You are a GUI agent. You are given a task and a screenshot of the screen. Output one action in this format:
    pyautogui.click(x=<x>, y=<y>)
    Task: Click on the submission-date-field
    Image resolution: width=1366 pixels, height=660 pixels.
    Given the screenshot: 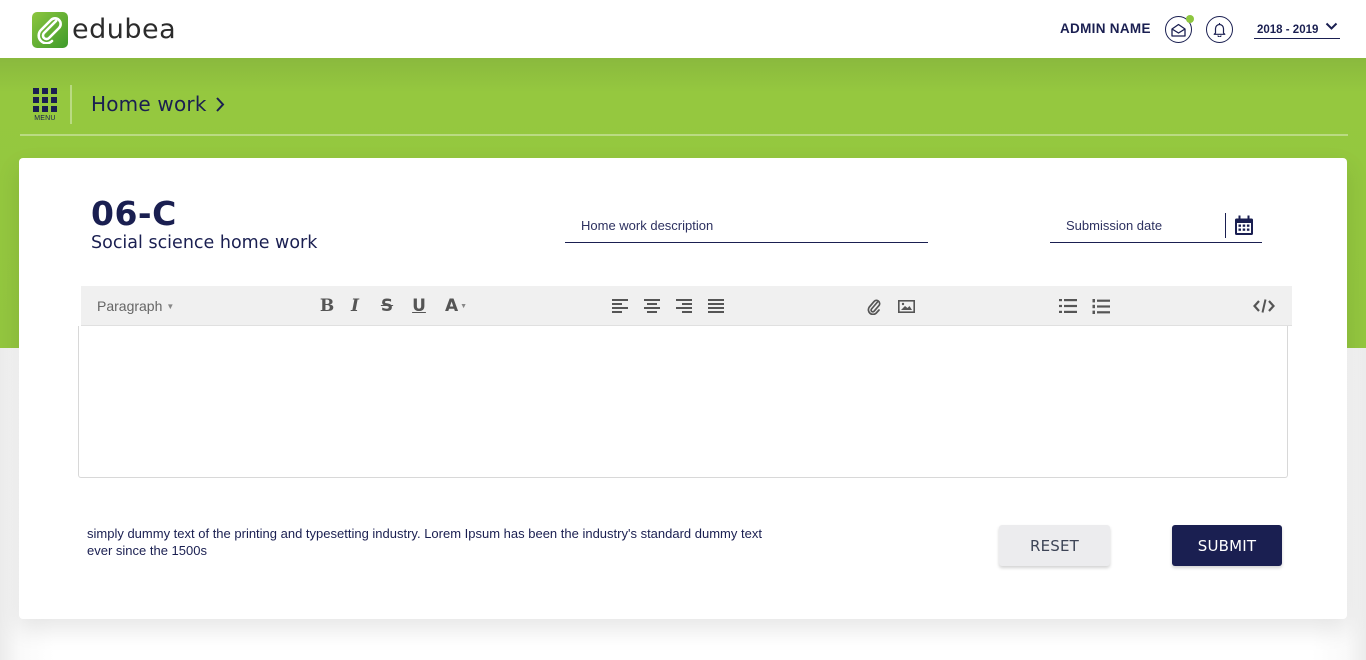 What is the action you would take?
    pyautogui.click(x=1156, y=226)
    